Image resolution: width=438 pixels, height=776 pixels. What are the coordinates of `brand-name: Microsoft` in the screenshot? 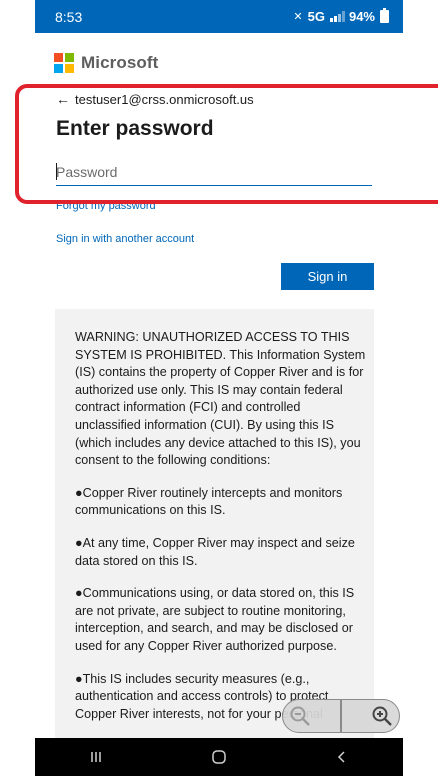 It's located at (120, 62).